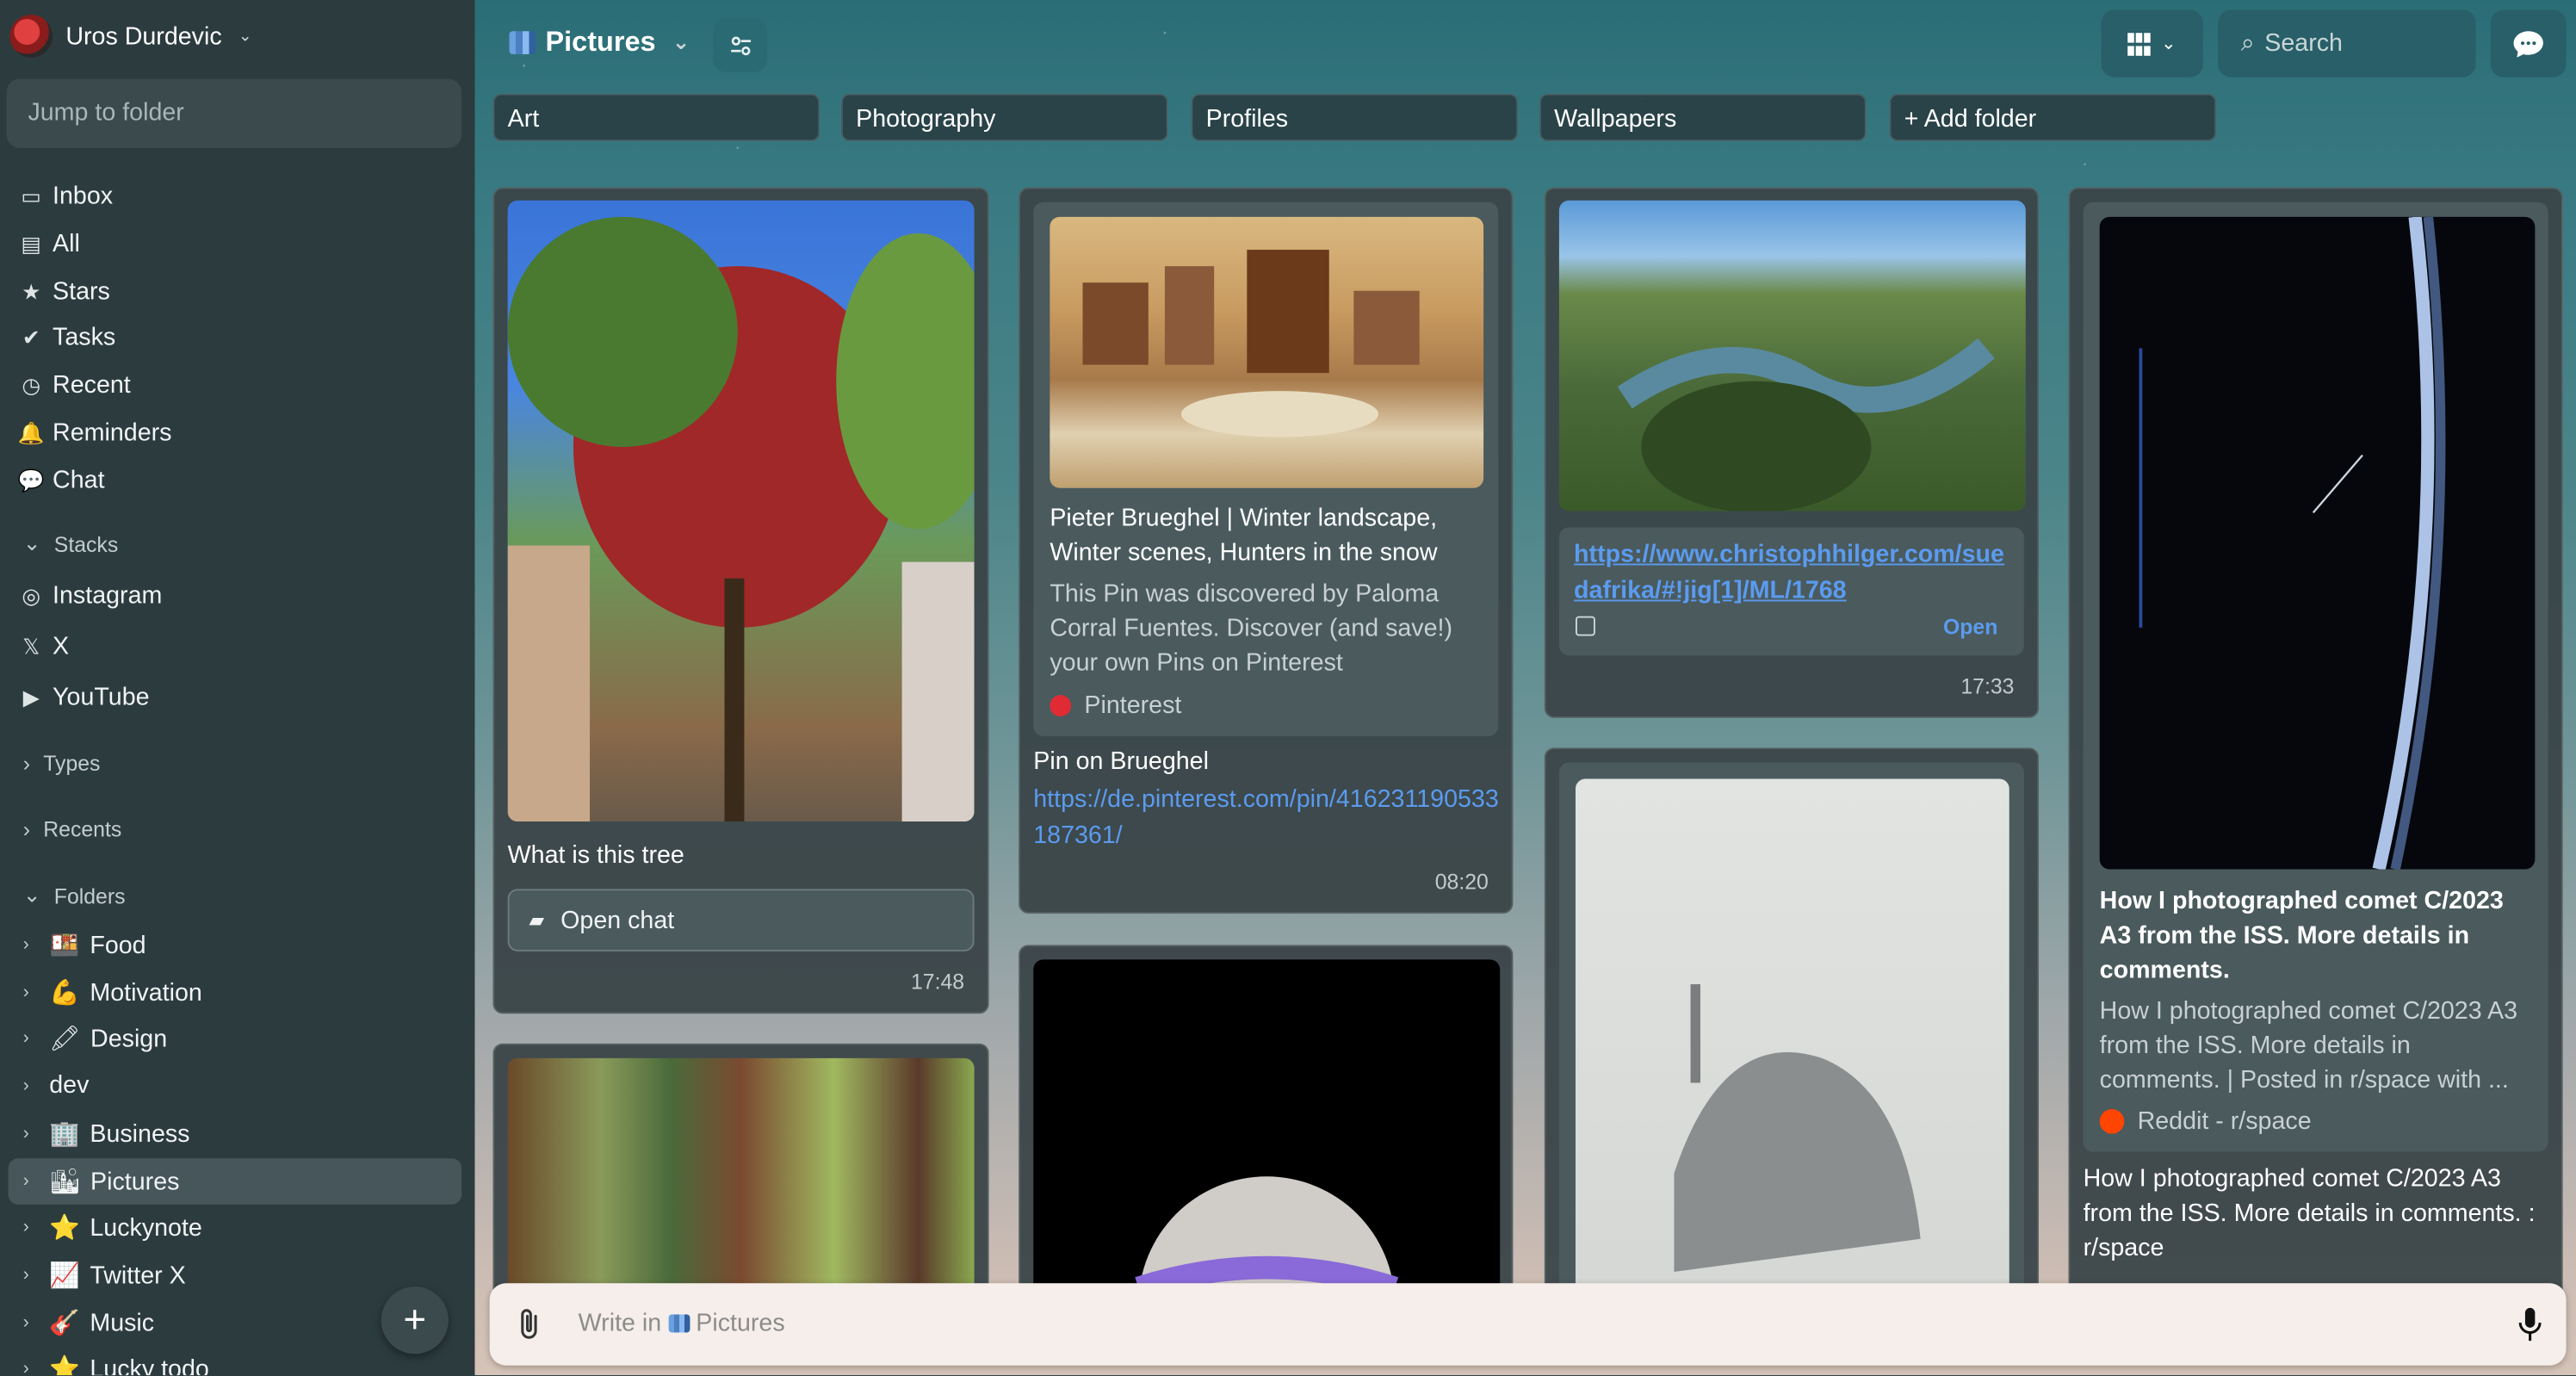 Image resolution: width=2576 pixels, height=1376 pixels. What do you see at coordinates (65, 1182) in the screenshot?
I see `cityscape-emoji-icon: 🏙` at bounding box center [65, 1182].